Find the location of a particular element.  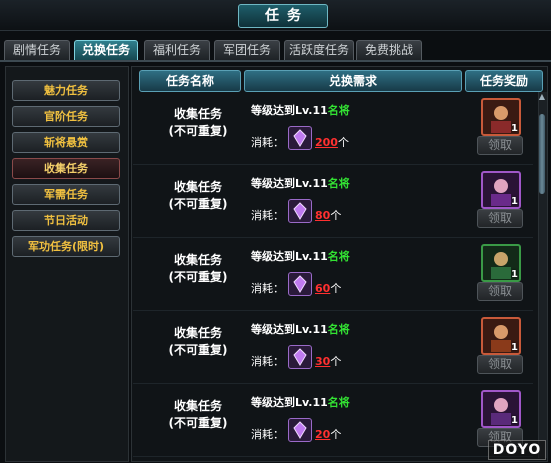

tab-bar: 剧情任务 兑换任务 福利任务 军团任务 活跃度任务 免费挑战 is located at coordinates (275, 50).